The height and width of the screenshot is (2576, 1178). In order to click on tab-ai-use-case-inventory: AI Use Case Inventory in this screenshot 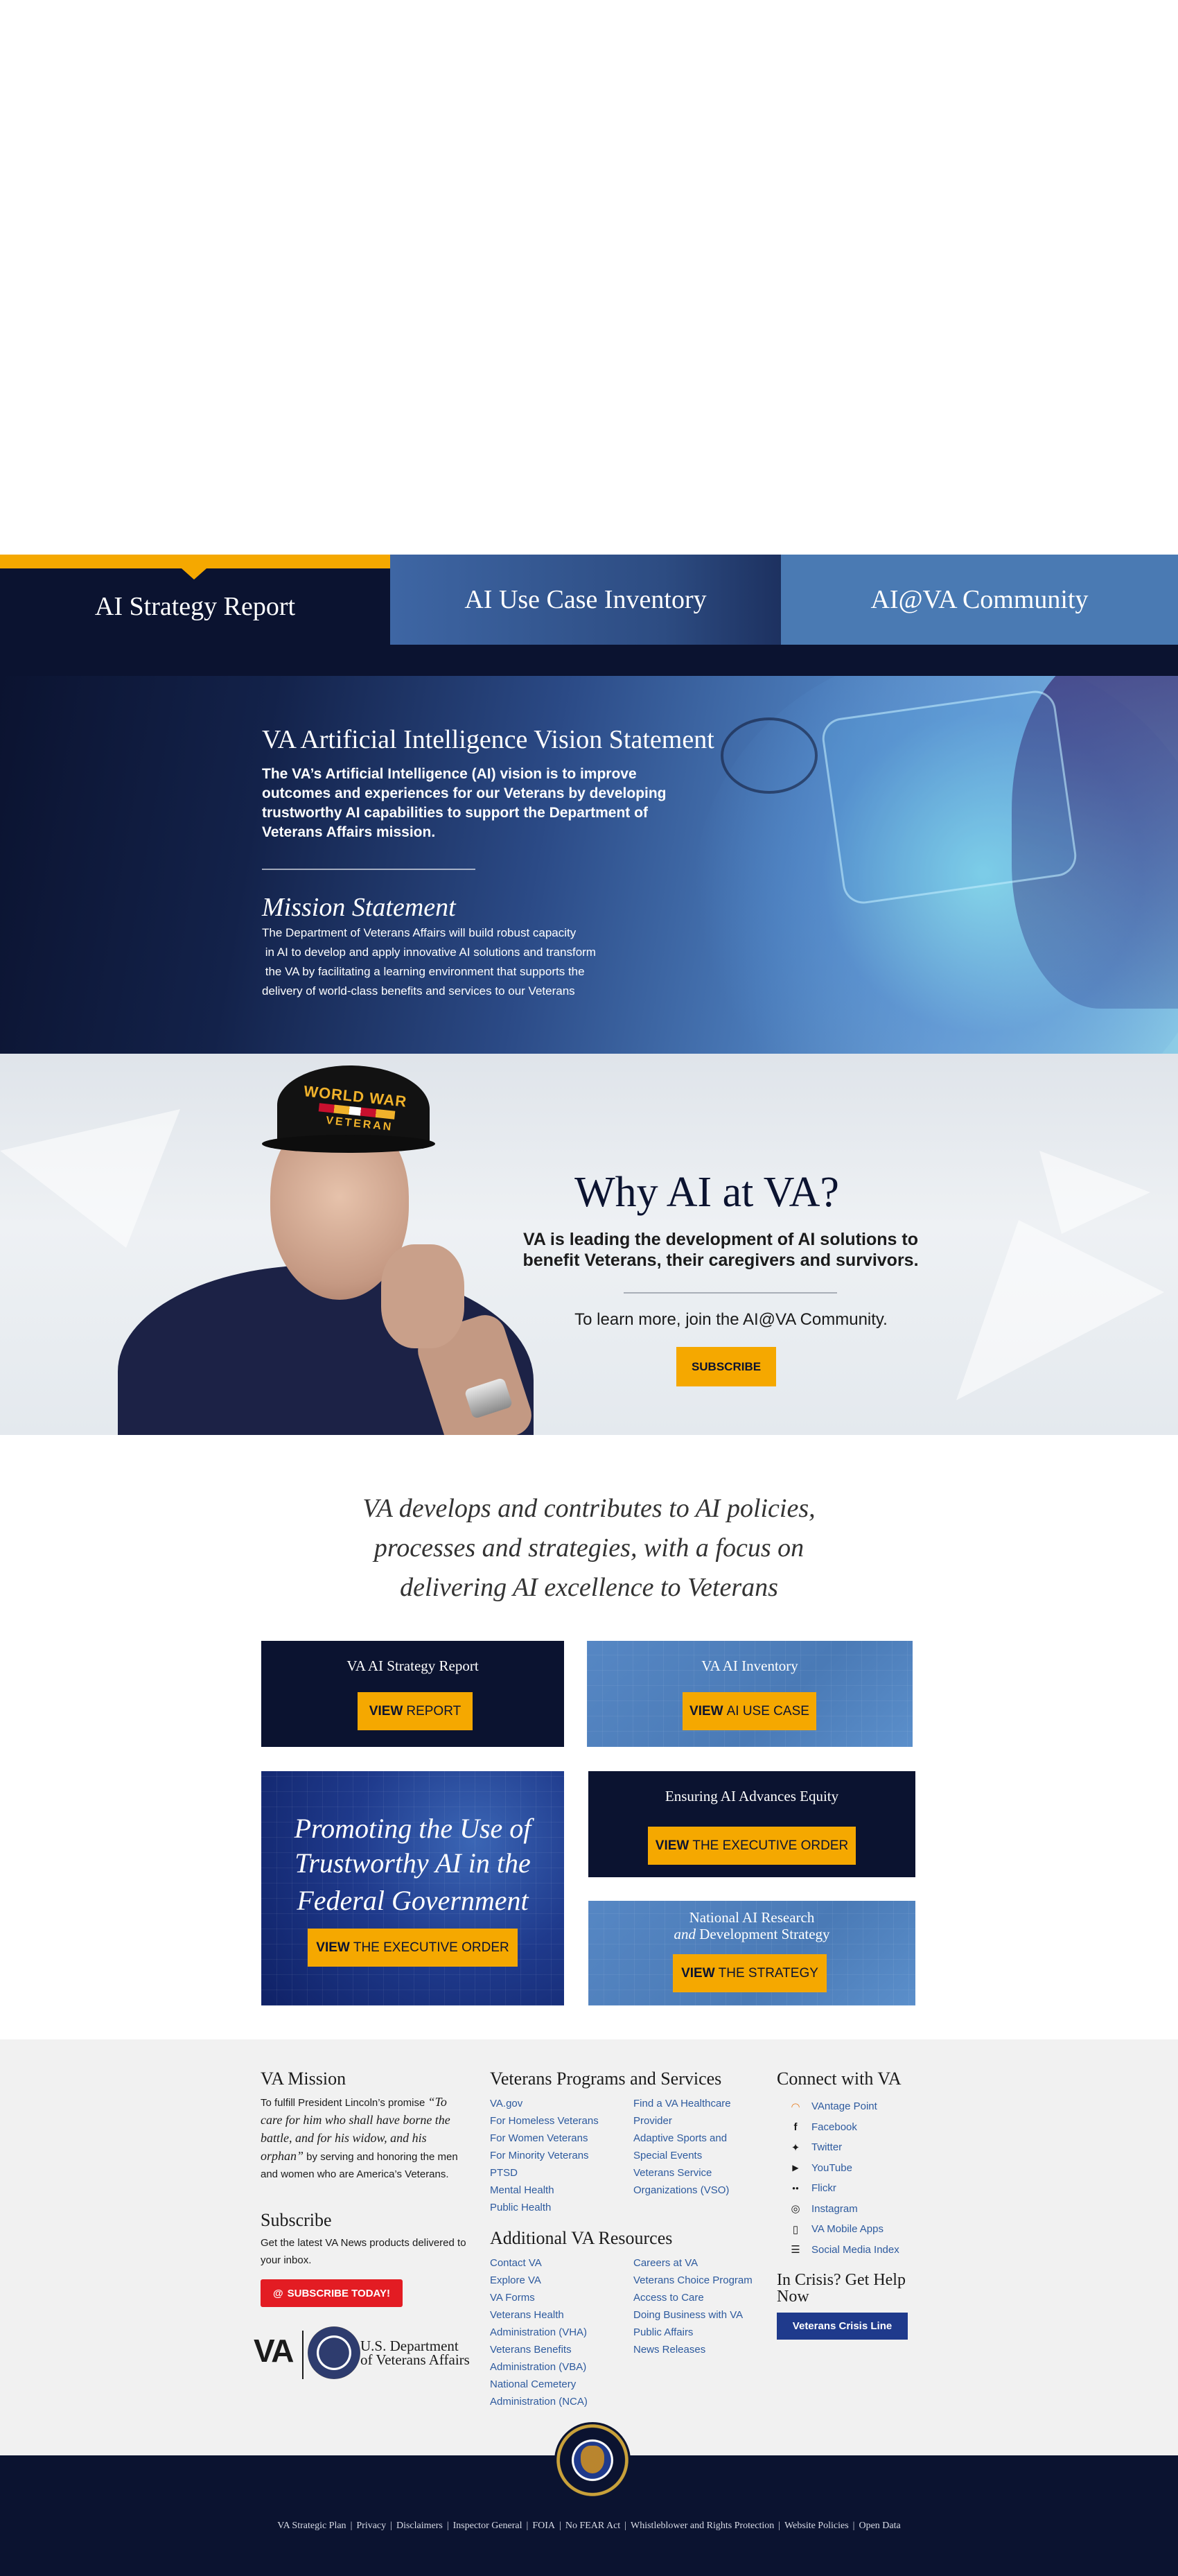, I will do `click(585, 600)`.